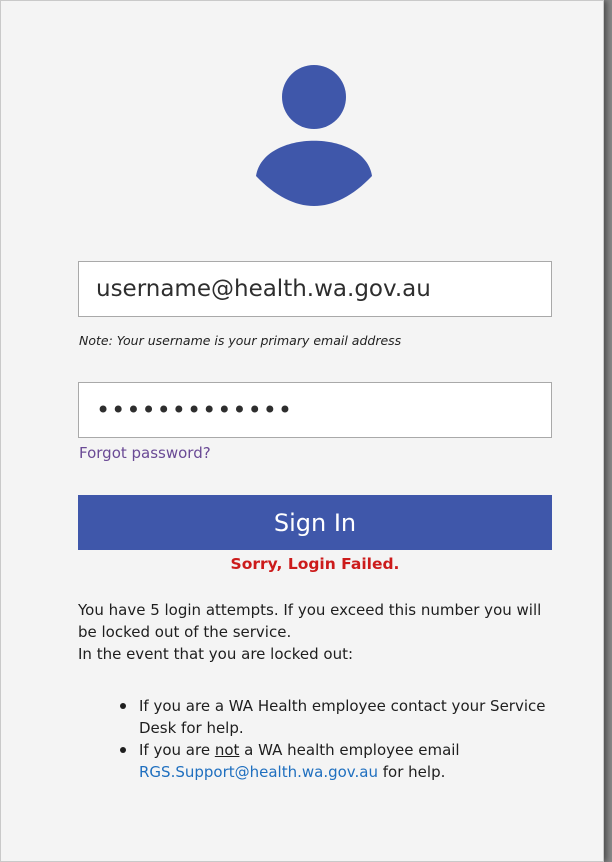  Describe the element at coordinates (227, 750) in the screenshot. I see `not-emphasis: not` at that location.